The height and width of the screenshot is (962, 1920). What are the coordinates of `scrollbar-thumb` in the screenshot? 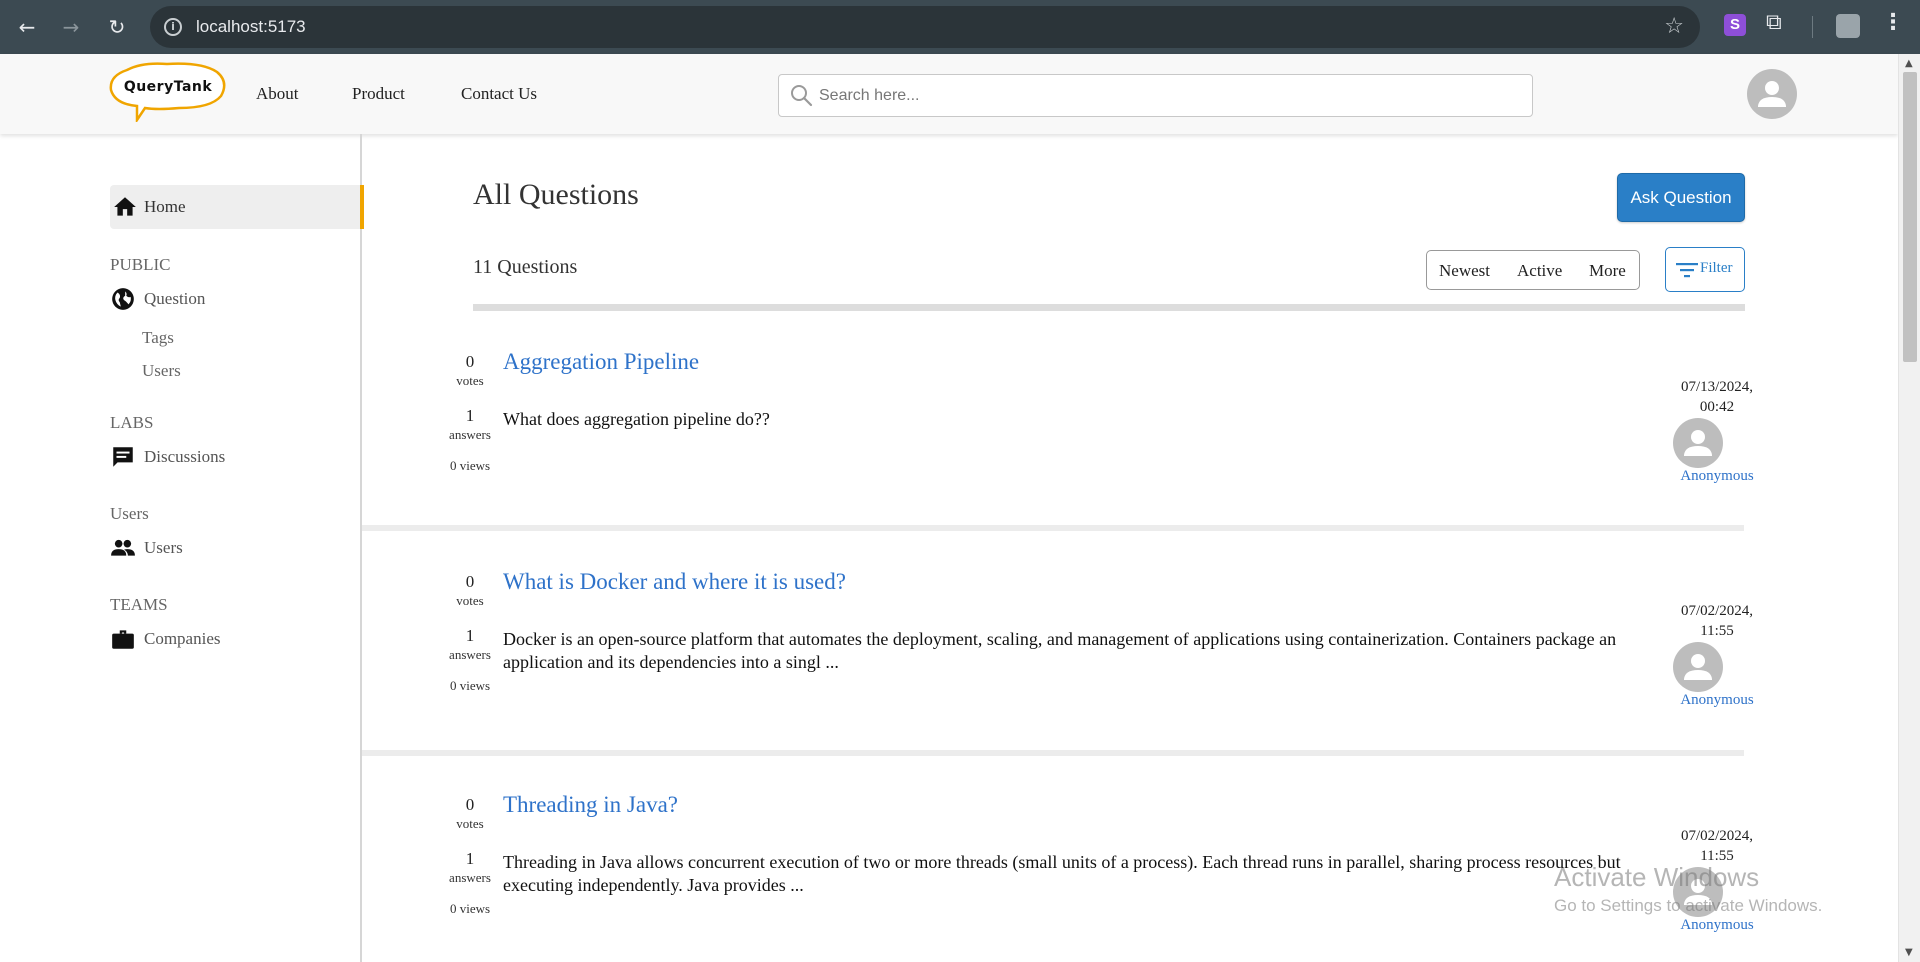 It's located at (1910, 217).